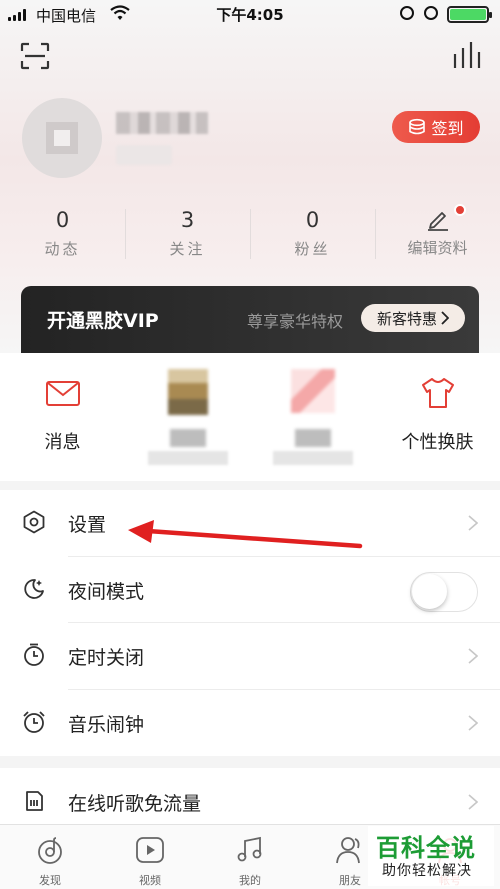 This screenshot has width=500, height=889. I want to click on username-pixelated, so click(162, 123).